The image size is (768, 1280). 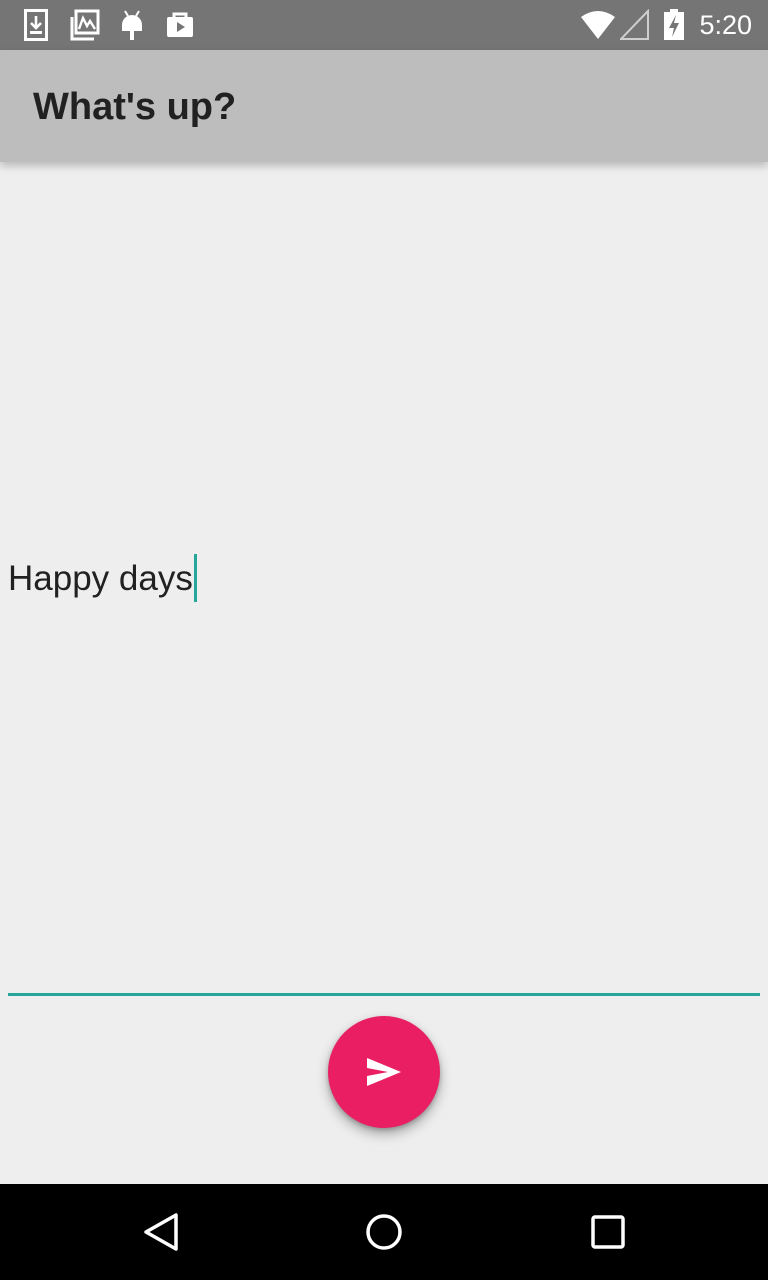 What do you see at coordinates (384, 106) in the screenshot?
I see `app-bar: What's up?` at bounding box center [384, 106].